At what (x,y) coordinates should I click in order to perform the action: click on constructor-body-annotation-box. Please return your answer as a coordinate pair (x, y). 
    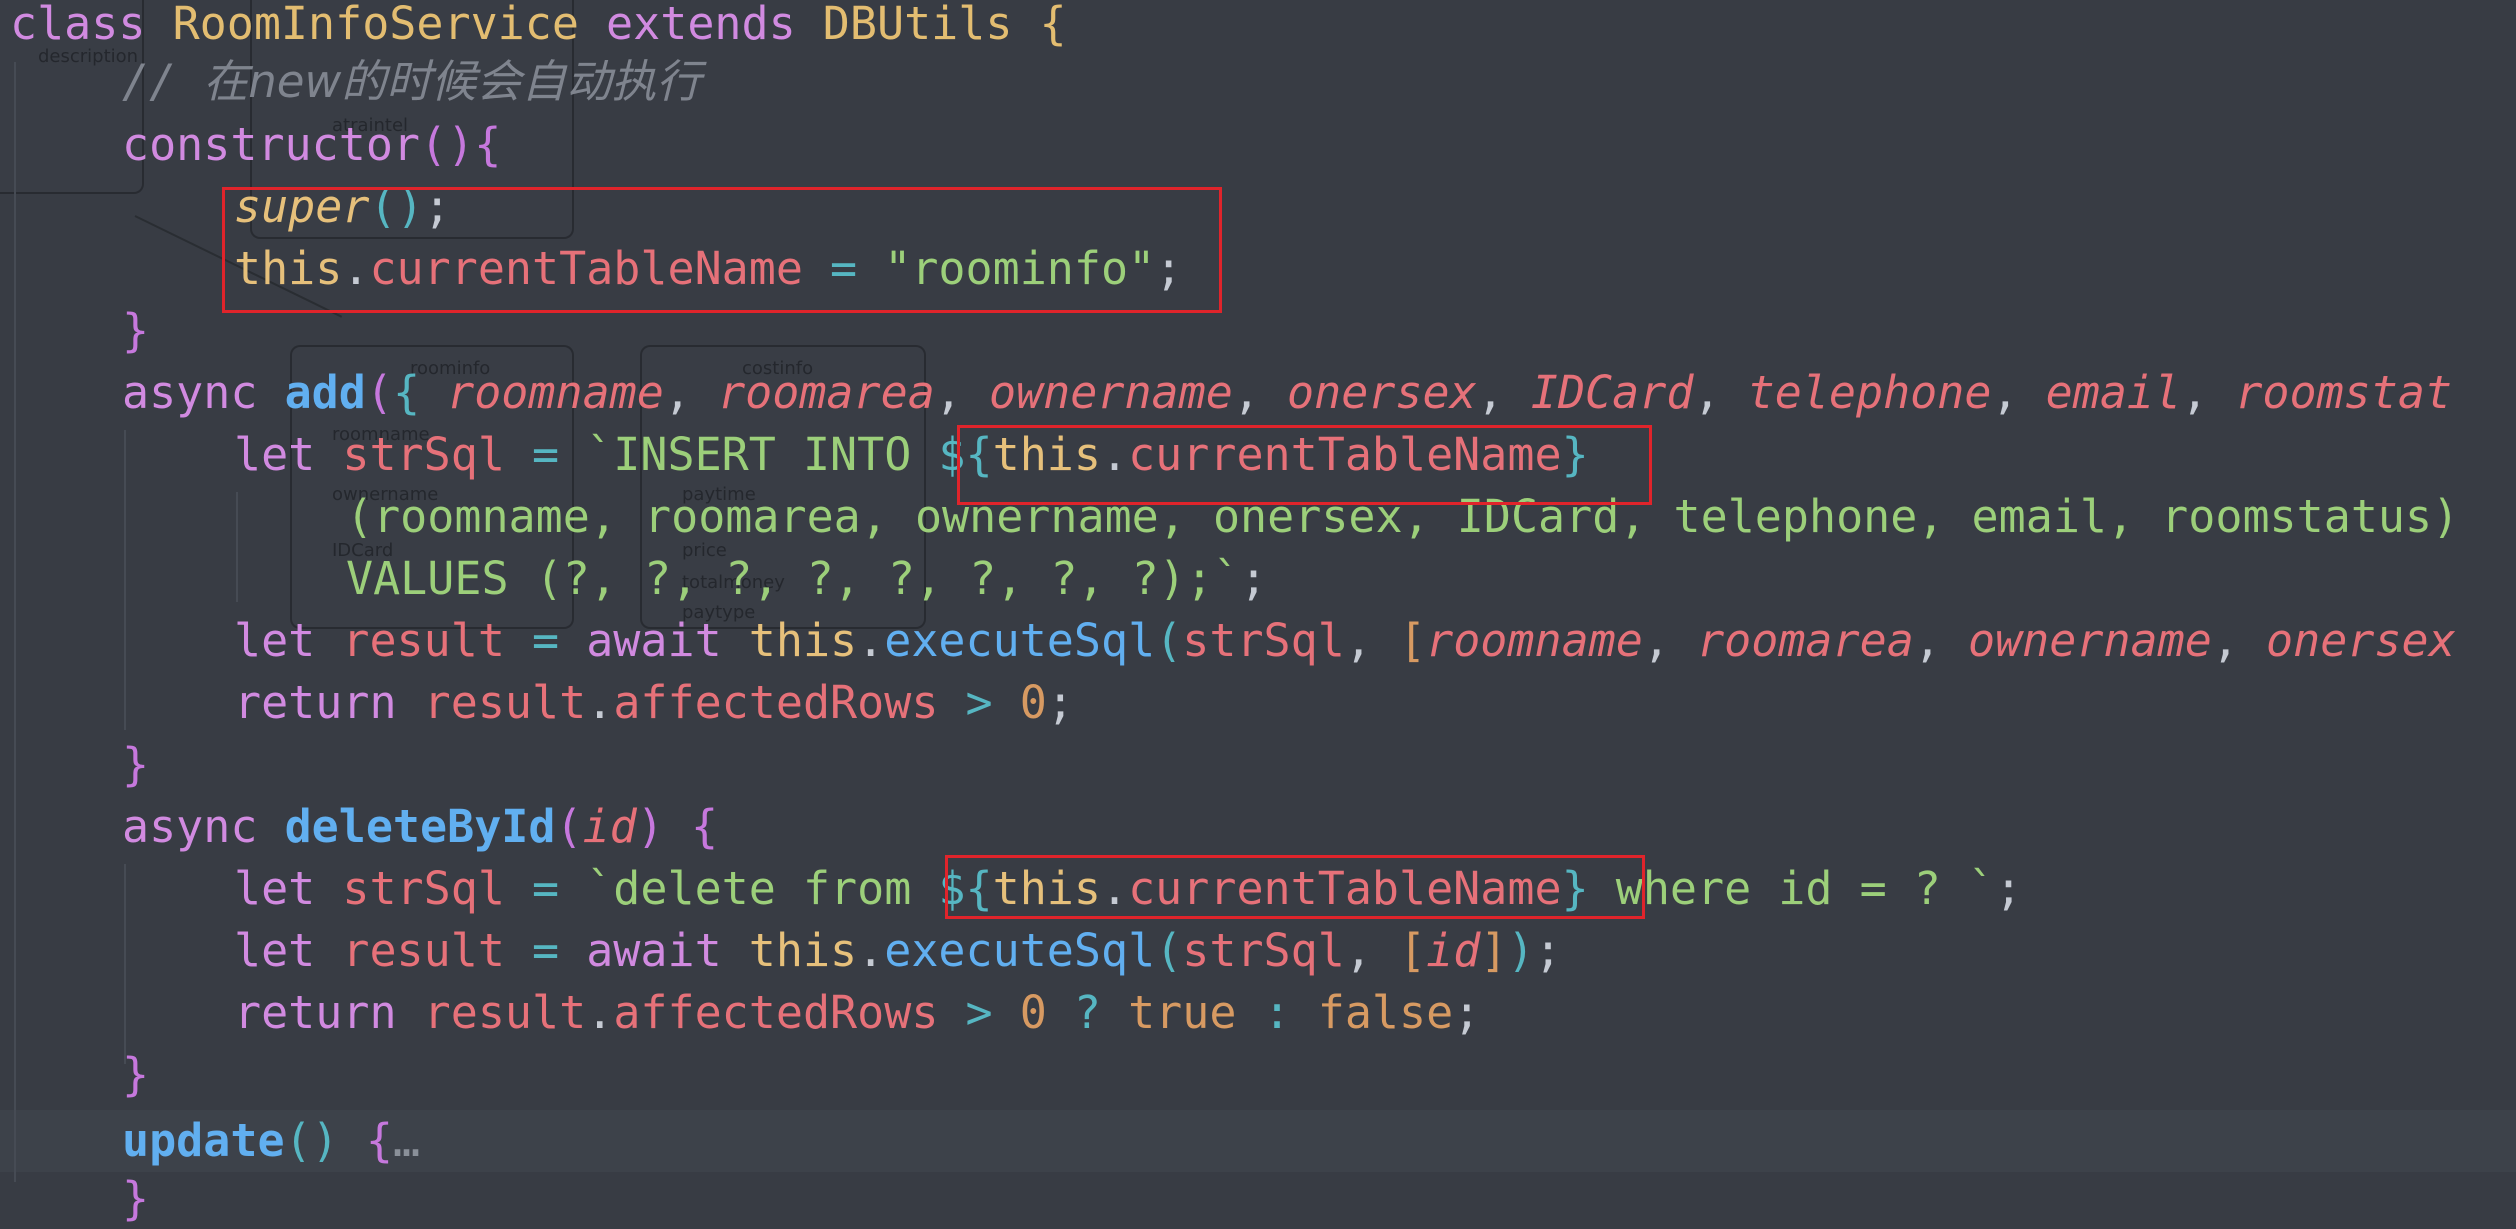
    Looking at the image, I should click on (722, 250).